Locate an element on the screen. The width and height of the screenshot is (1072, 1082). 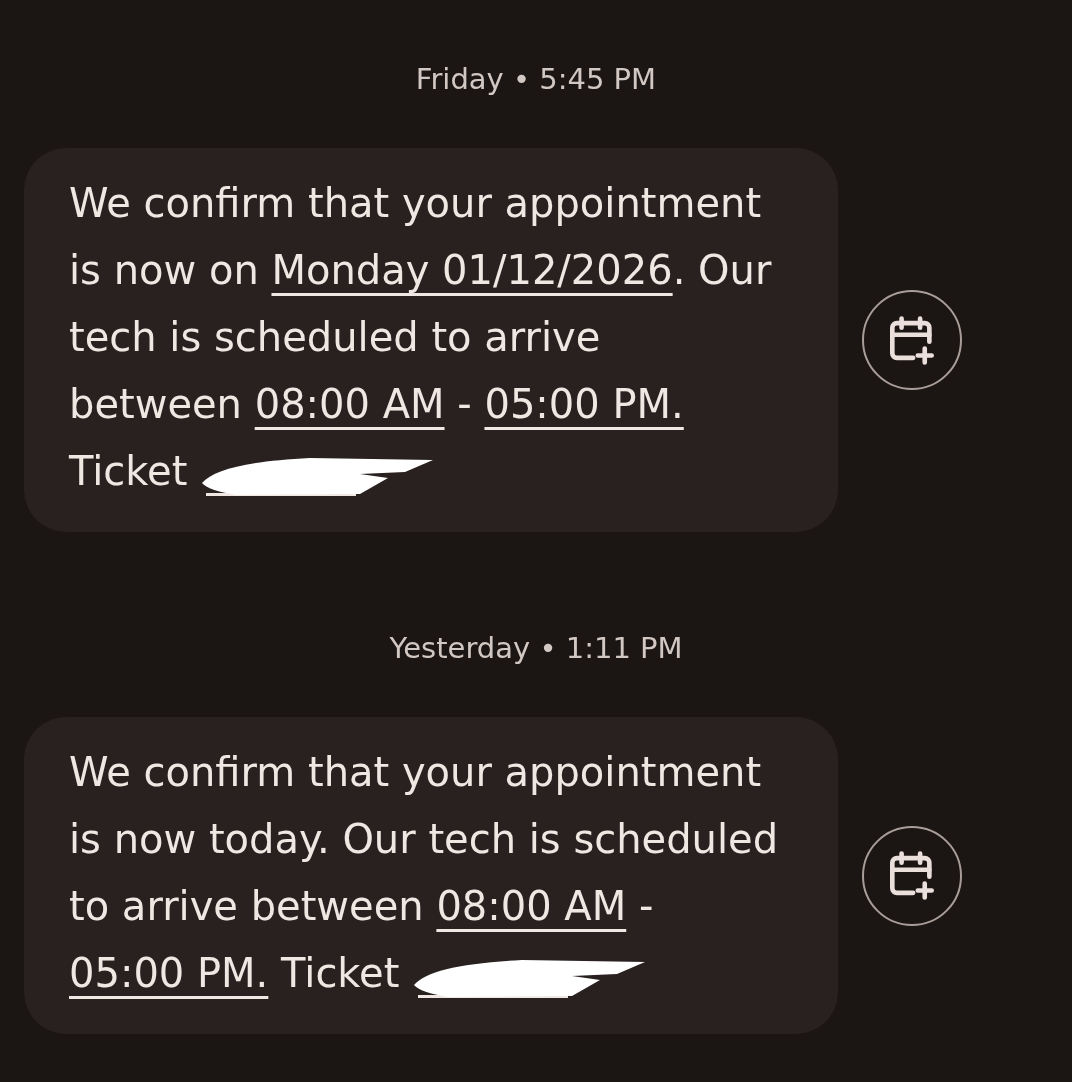
message-timestamp: Friday • 5:45 PM is located at coordinates (536, 79).